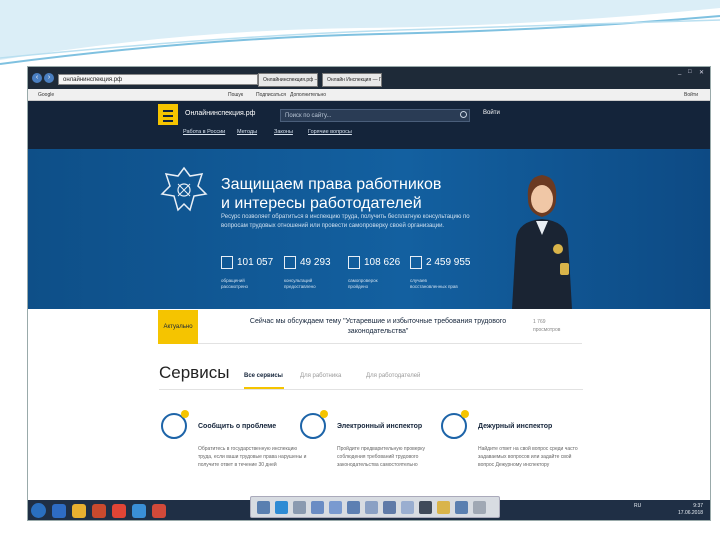  Describe the element at coordinates (271, 95) in the screenshot. I see `bookmark-item: Подписаться` at that location.